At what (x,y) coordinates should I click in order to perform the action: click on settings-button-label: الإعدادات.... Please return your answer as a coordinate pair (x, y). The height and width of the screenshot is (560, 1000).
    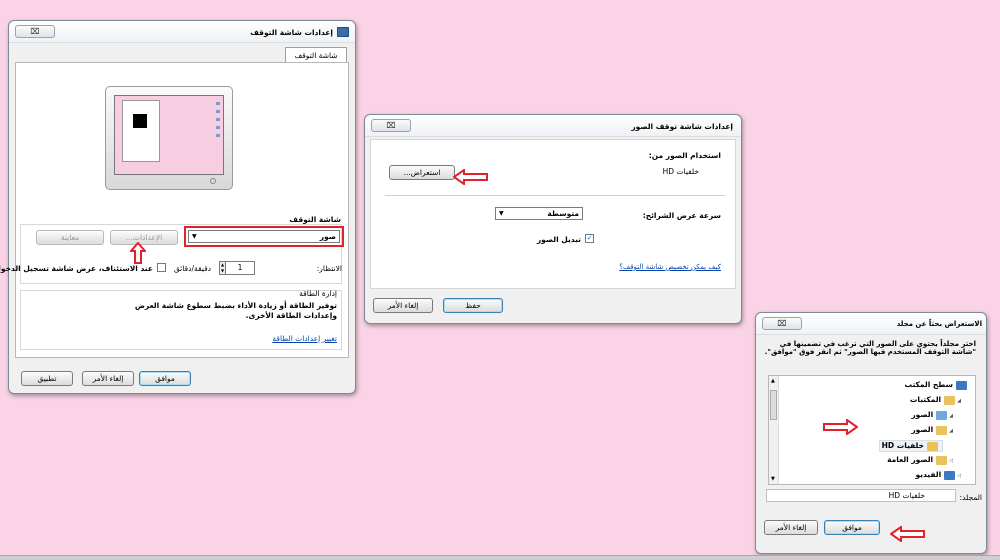
    Looking at the image, I should click on (144, 237).